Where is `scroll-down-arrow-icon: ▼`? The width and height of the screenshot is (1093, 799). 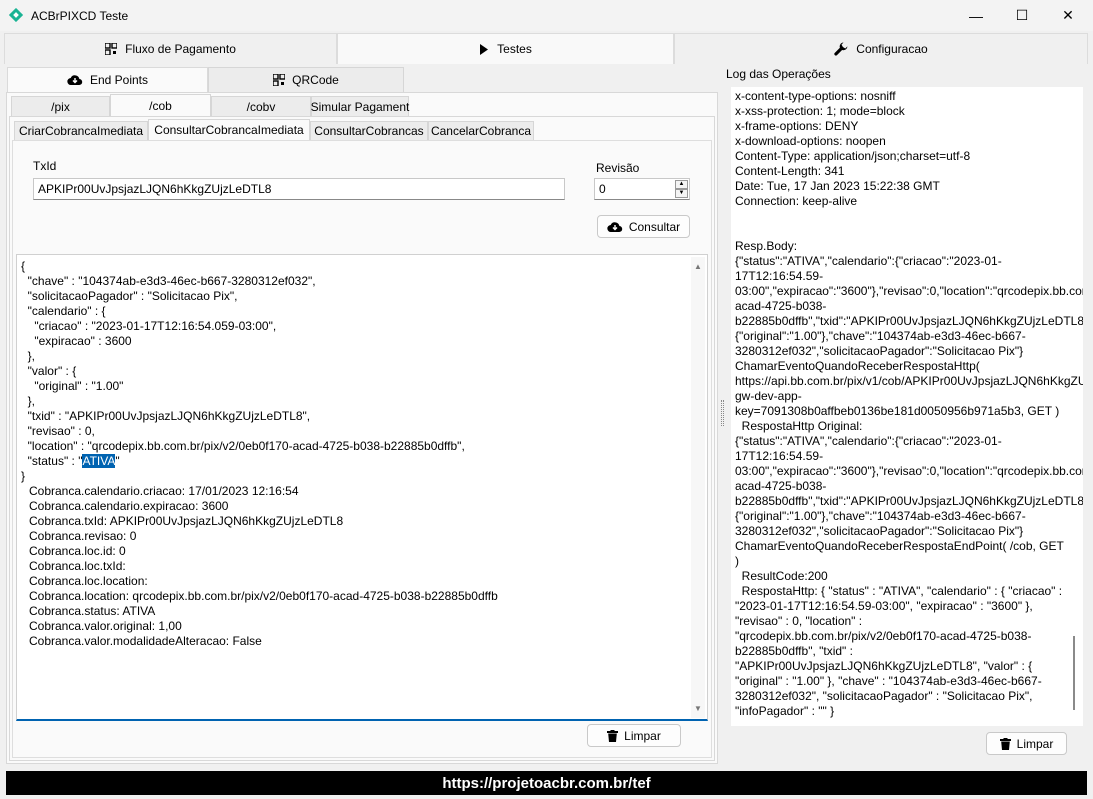
scroll-down-arrow-icon: ▼ is located at coordinates (698, 708).